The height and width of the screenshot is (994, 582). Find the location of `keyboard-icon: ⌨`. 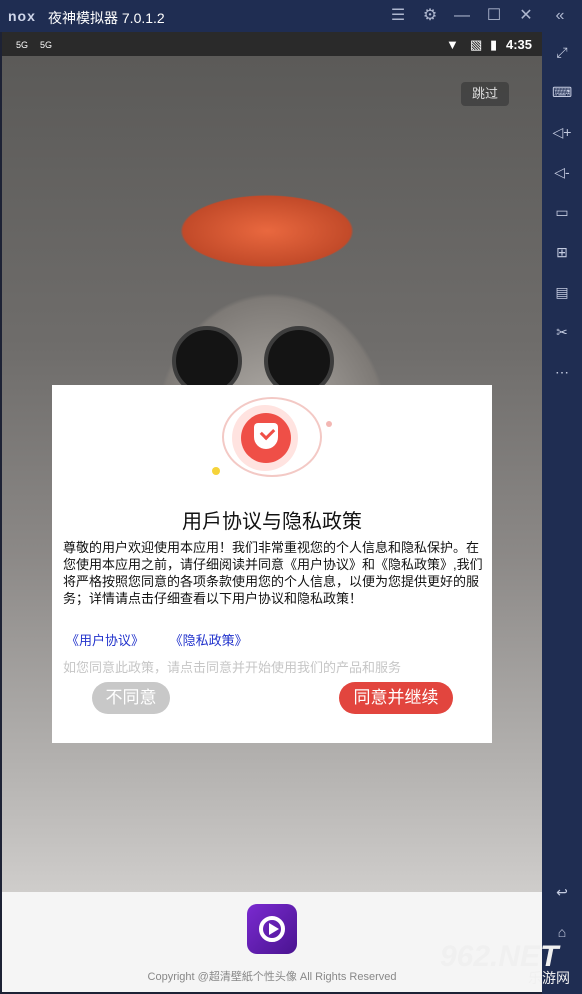

keyboard-icon: ⌨ is located at coordinates (562, 92).